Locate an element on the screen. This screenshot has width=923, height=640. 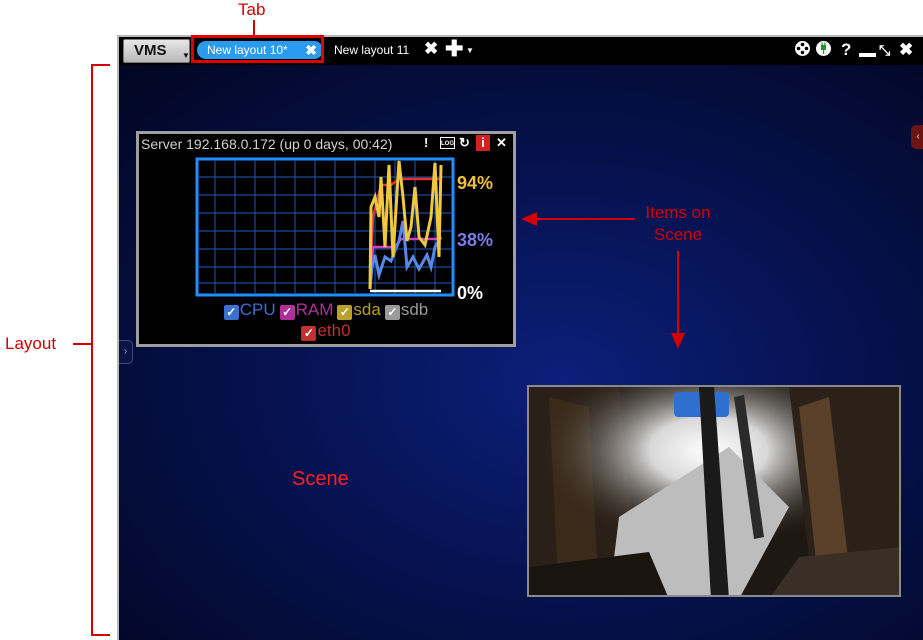
refresh-icon: ↻ is located at coordinates (464, 143).